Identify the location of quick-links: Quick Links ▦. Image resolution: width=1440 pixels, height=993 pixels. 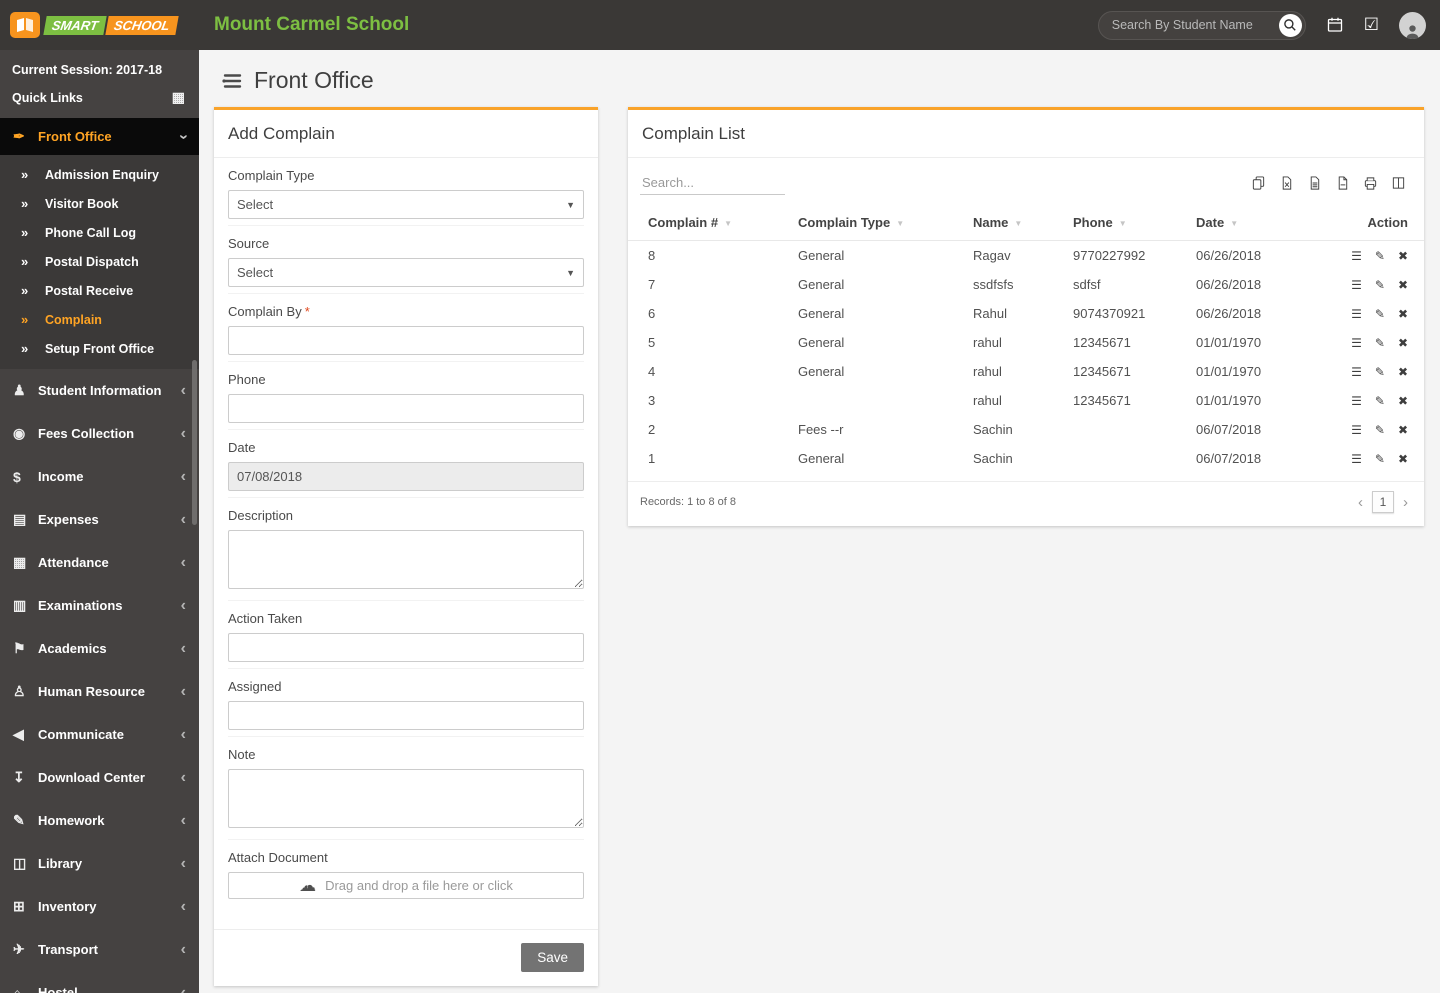
(99, 99).